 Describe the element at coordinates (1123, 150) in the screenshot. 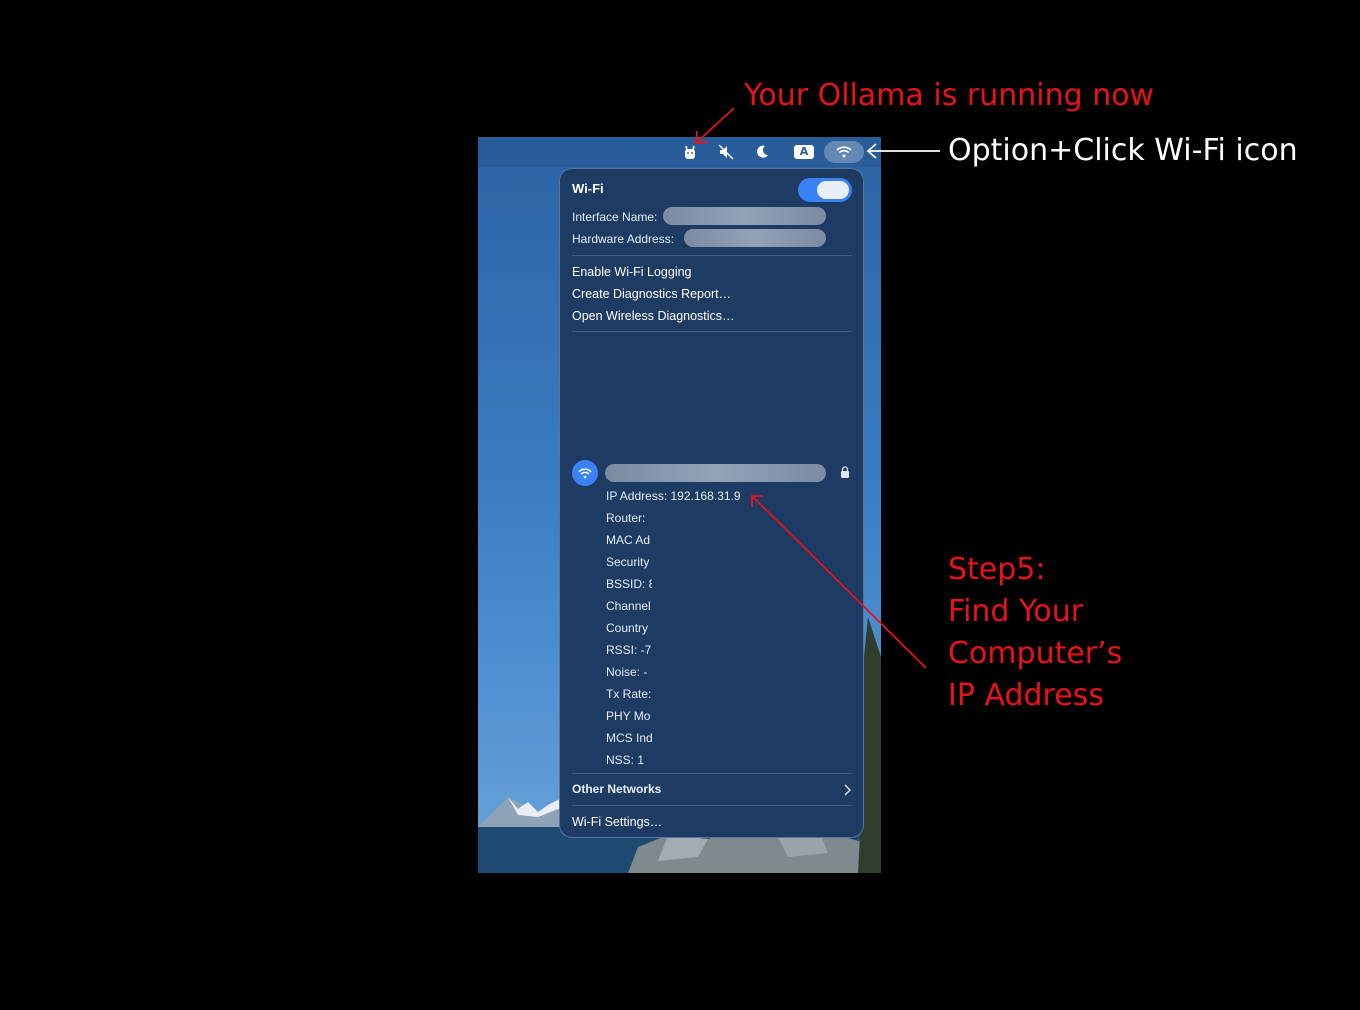

I see `annotation-option-click: Option+Click Wi-Fi icon` at that location.